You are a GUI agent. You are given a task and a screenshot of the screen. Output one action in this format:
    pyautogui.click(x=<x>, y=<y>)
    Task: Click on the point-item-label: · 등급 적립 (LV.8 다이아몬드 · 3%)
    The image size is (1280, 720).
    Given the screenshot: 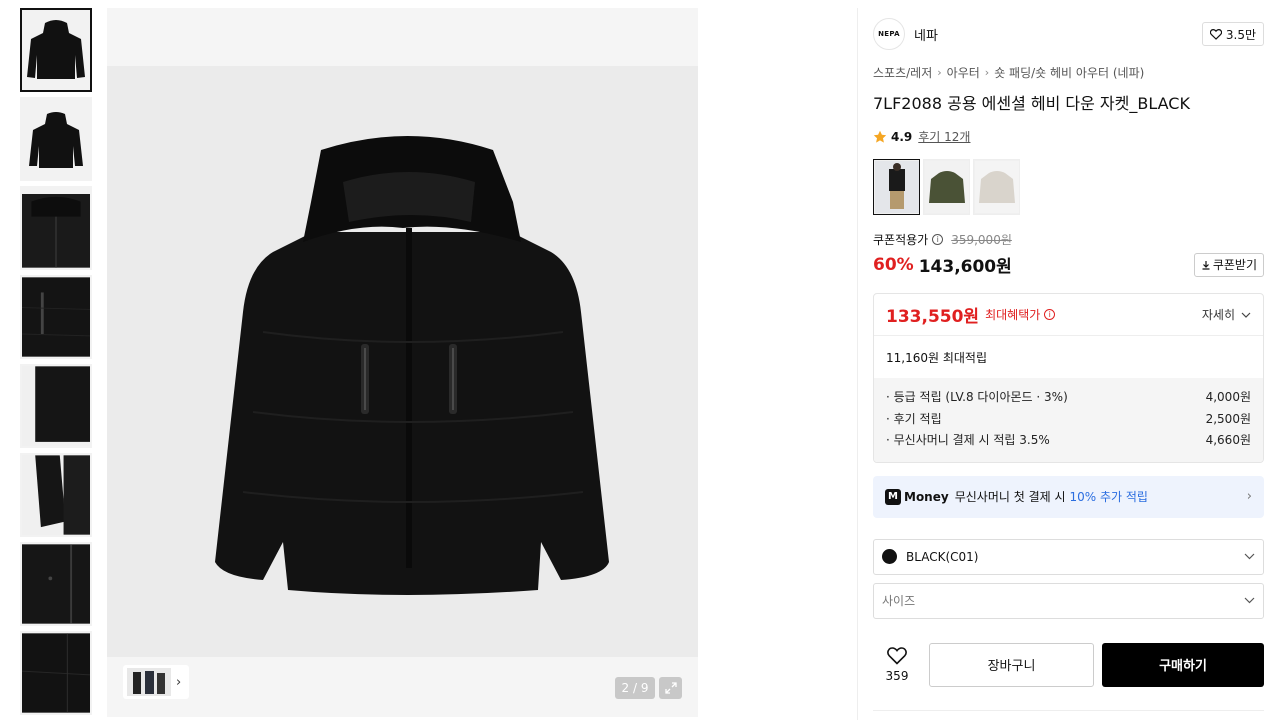 What is the action you would take?
    pyautogui.click(x=977, y=397)
    